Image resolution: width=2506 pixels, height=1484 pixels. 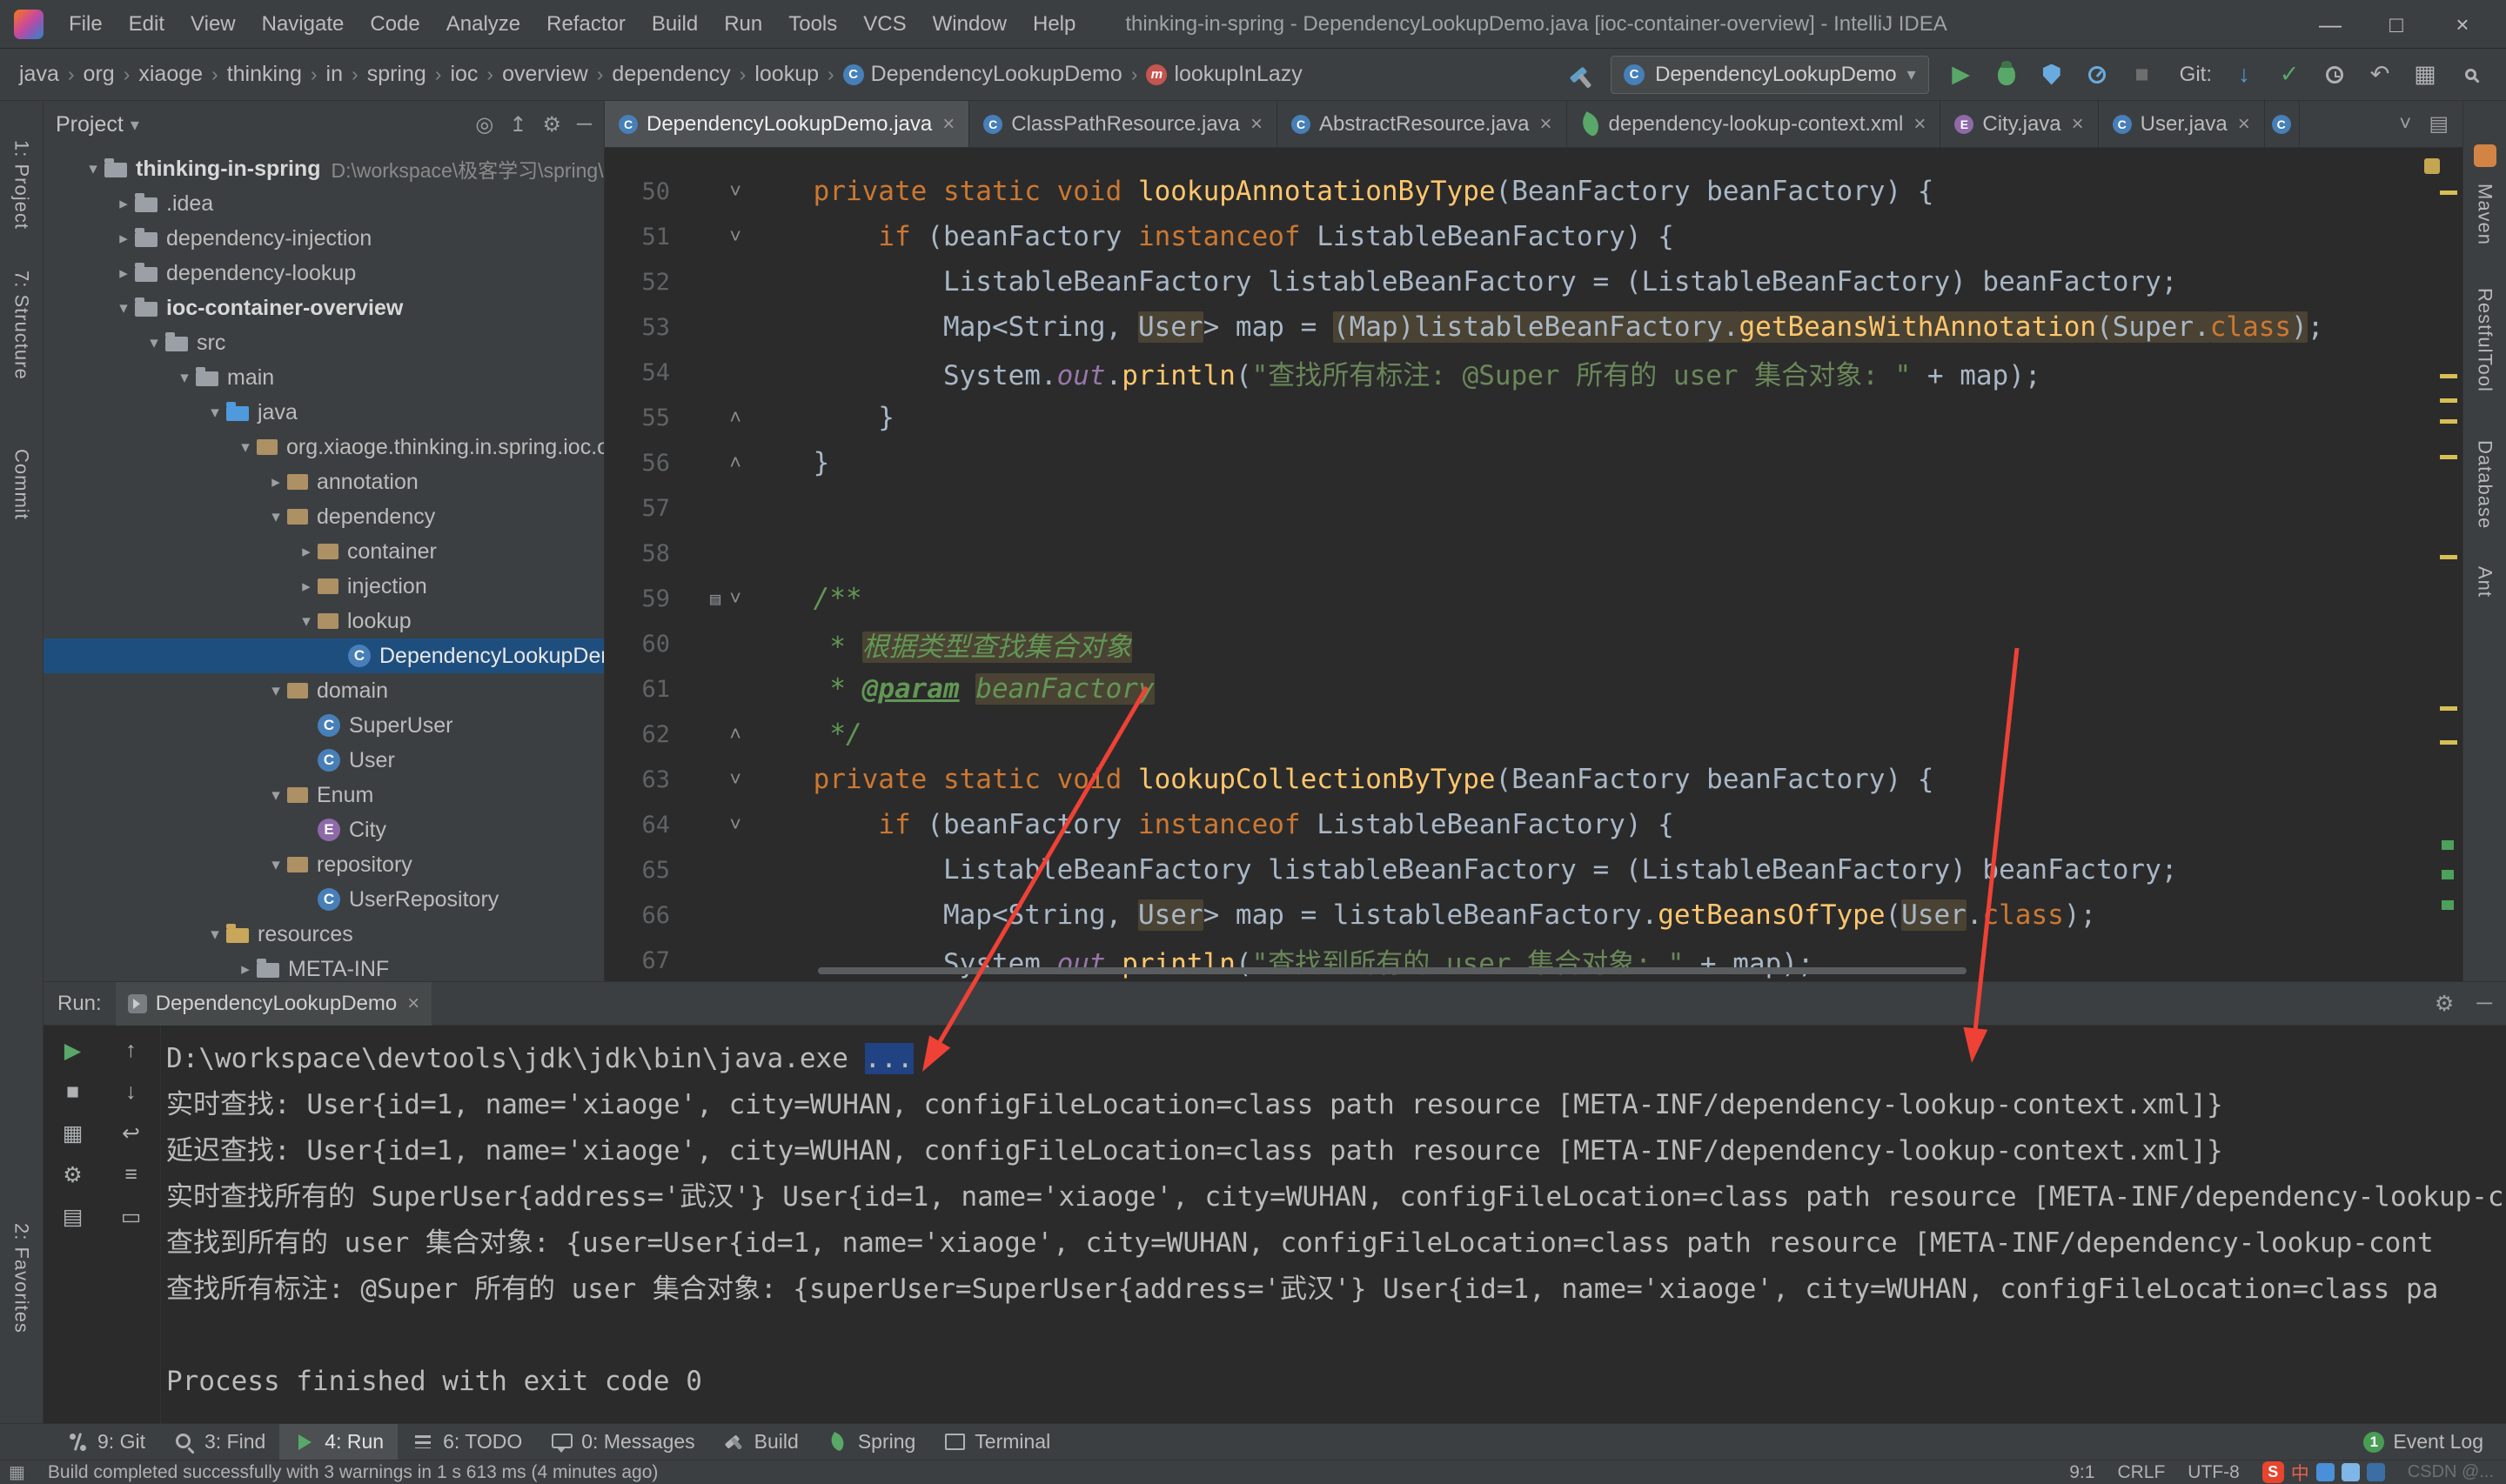 What do you see at coordinates (324, 967) in the screenshot?
I see `tree-item-meta-inf: ▸ META-INF` at bounding box center [324, 967].